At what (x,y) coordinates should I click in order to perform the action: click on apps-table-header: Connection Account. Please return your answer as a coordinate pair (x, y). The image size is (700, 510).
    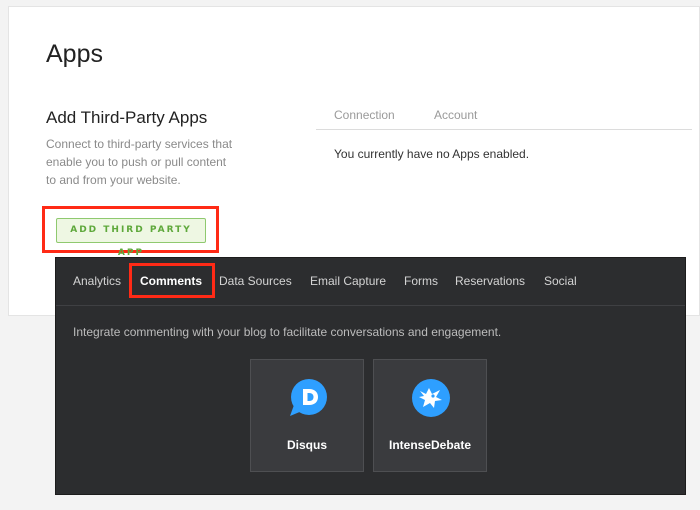
    Looking at the image, I should click on (504, 116).